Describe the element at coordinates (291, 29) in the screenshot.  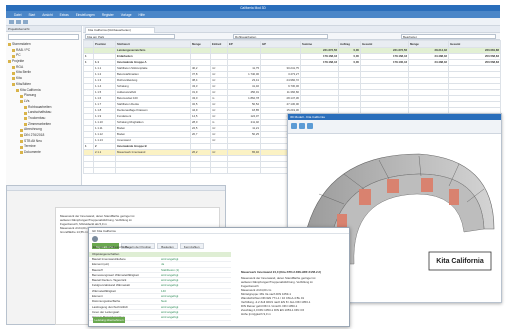
I see `document-tabs: Kita California (Rohbauarbeiten)` at that location.